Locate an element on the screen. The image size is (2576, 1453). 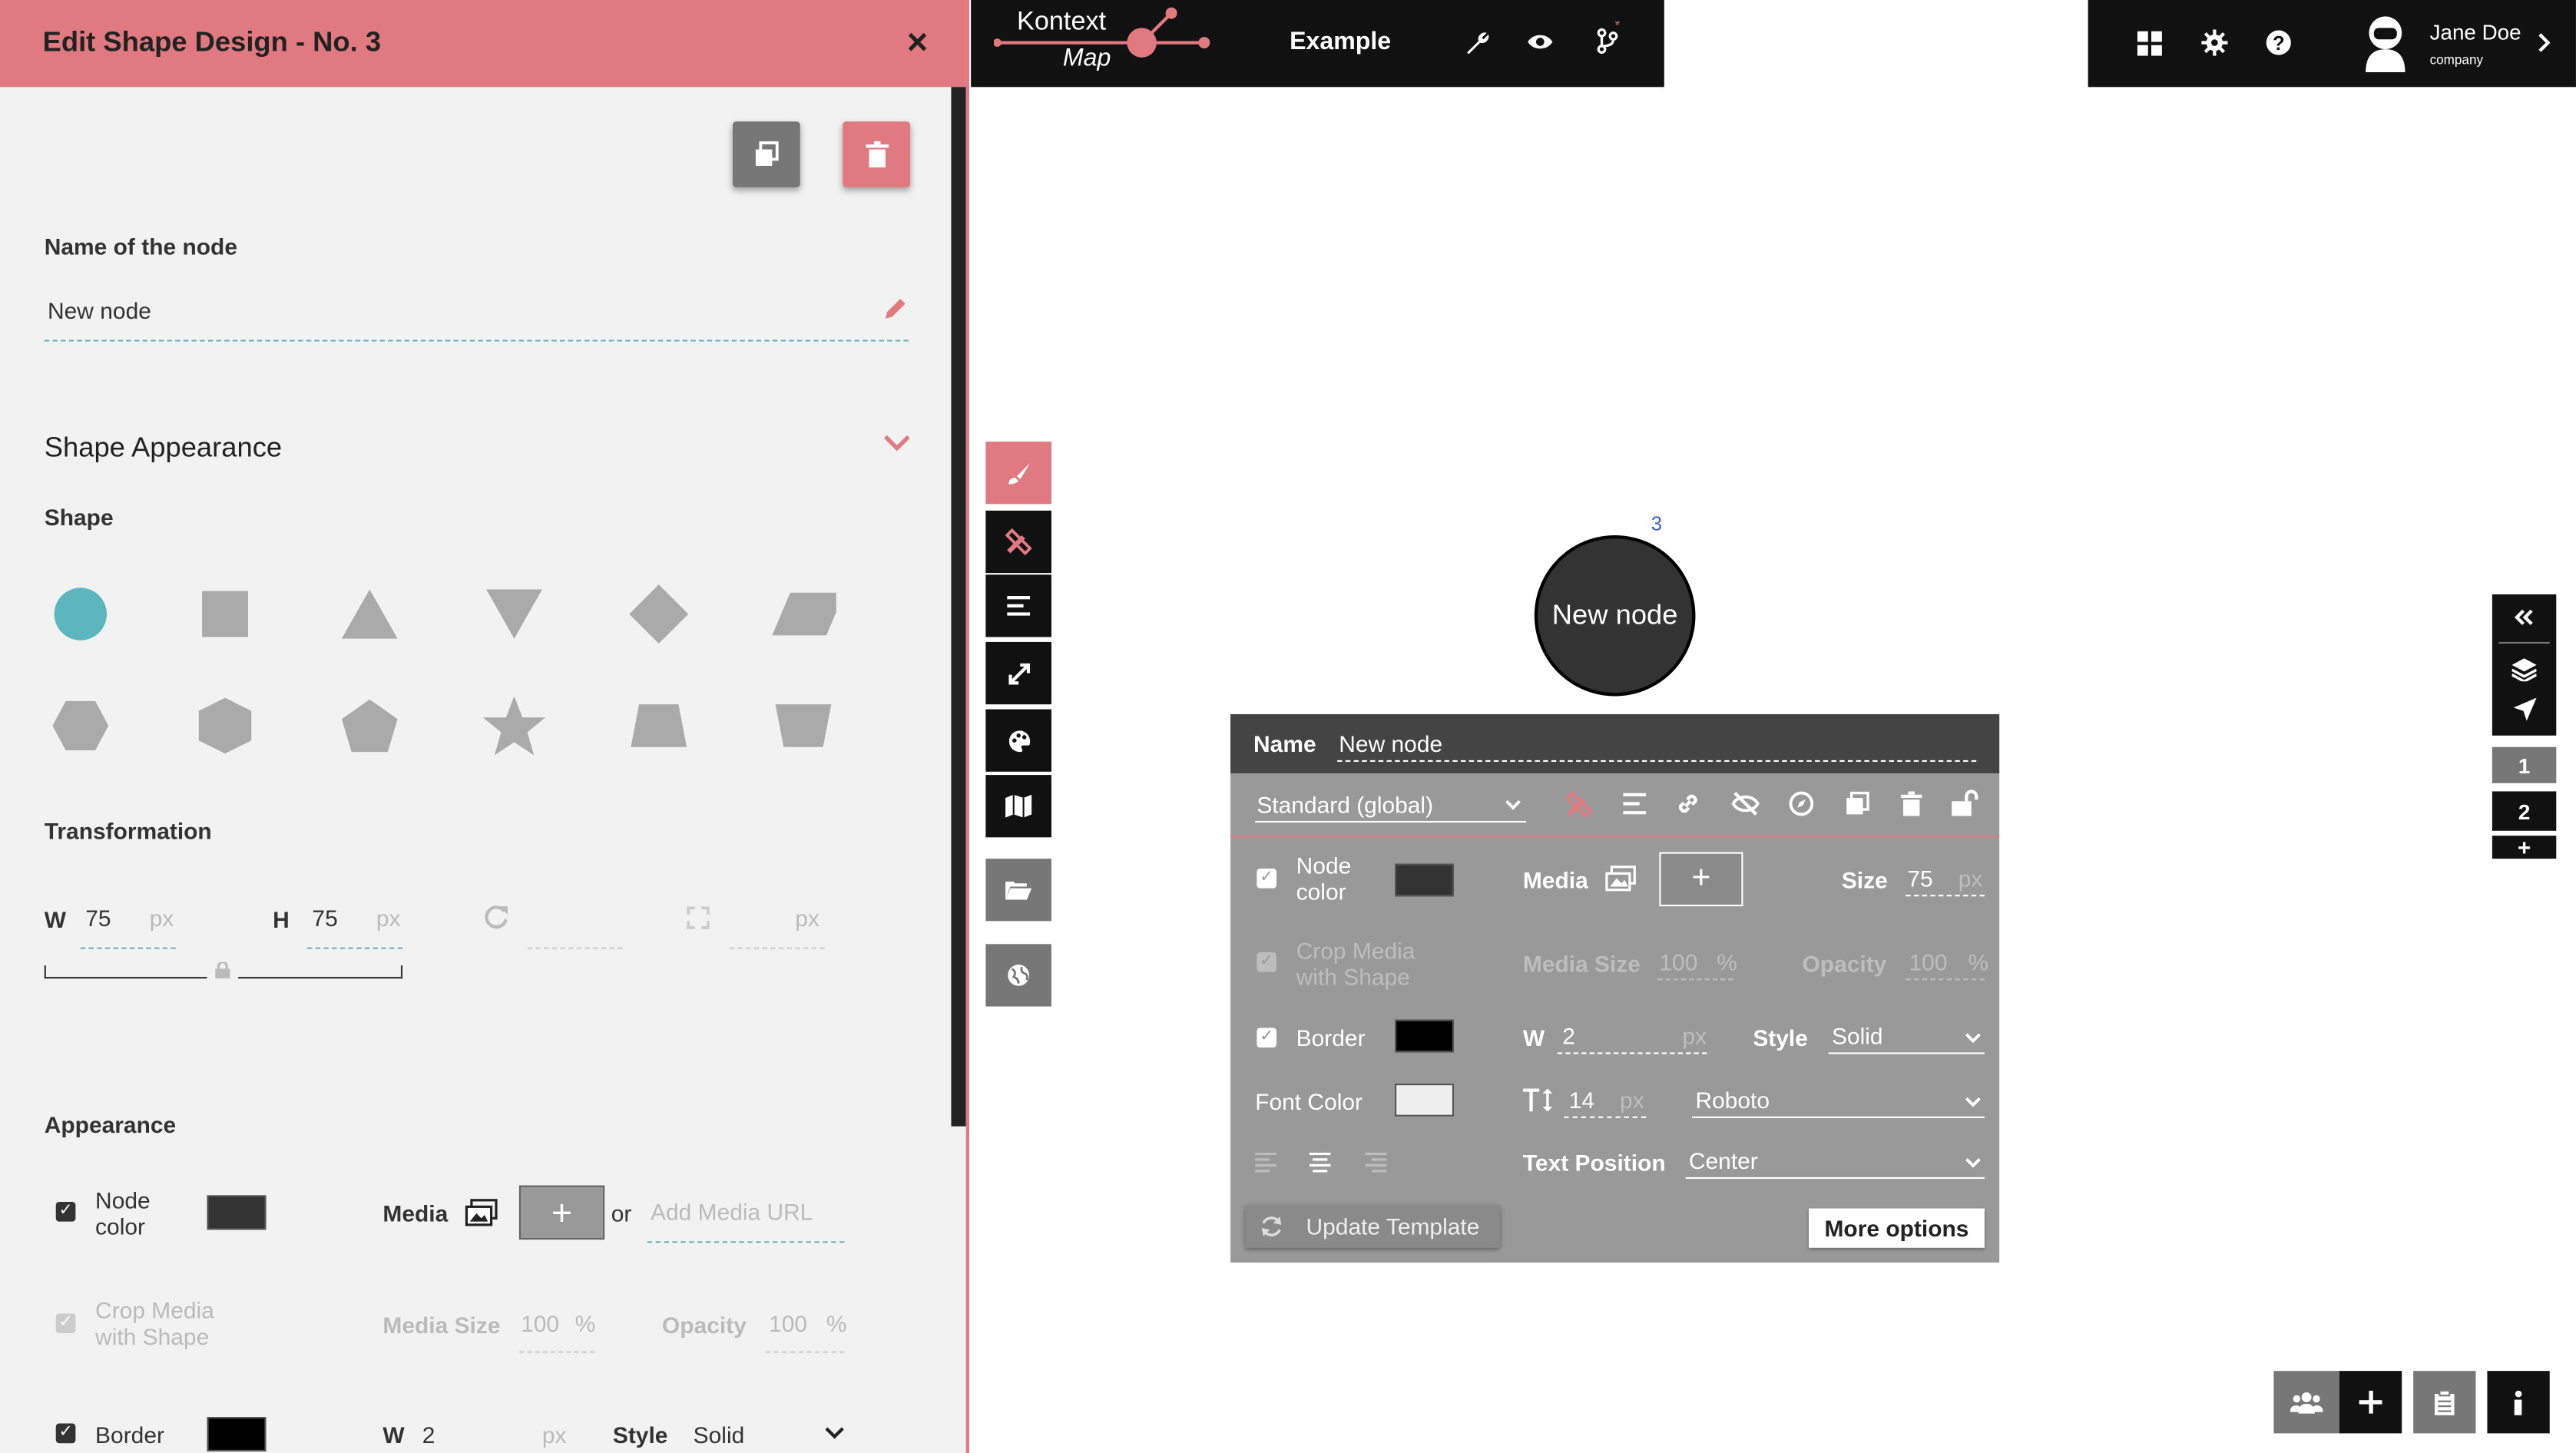
media-size-label: Media Size is located at coordinates (442, 1325).